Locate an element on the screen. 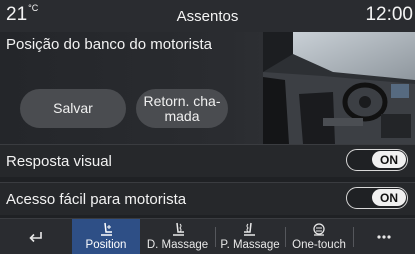 The image size is (415, 254). status-bar: 21°C Assentos 12:00 is located at coordinates (207, 16).